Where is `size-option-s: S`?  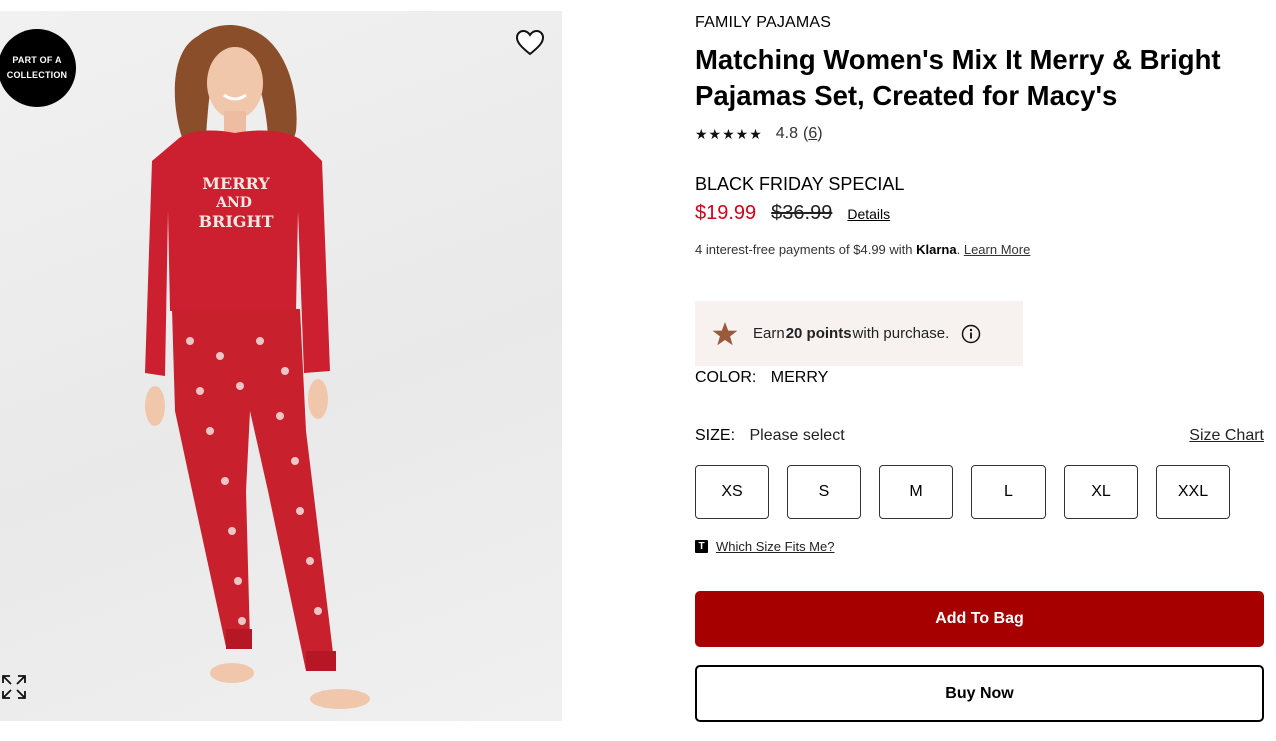
size-option-s: S is located at coordinates (824, 492).